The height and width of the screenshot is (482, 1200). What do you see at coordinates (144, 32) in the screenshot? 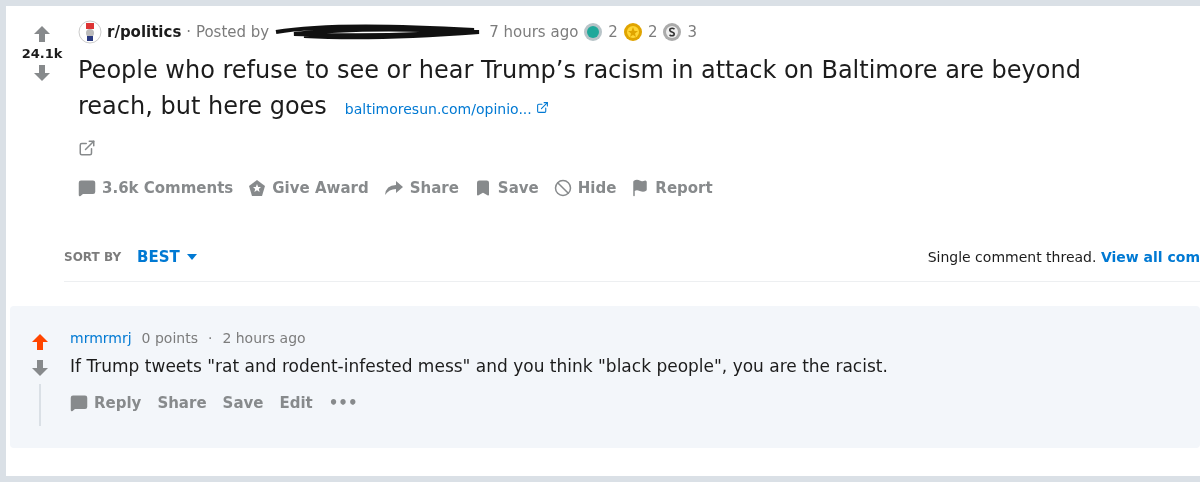
I see `subreddit-link: r/politics` at bounding box center [144, 32].